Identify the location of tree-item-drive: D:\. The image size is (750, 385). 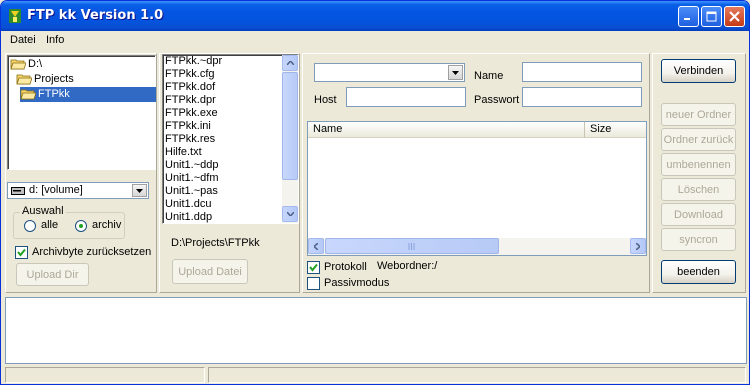
(26, 64).